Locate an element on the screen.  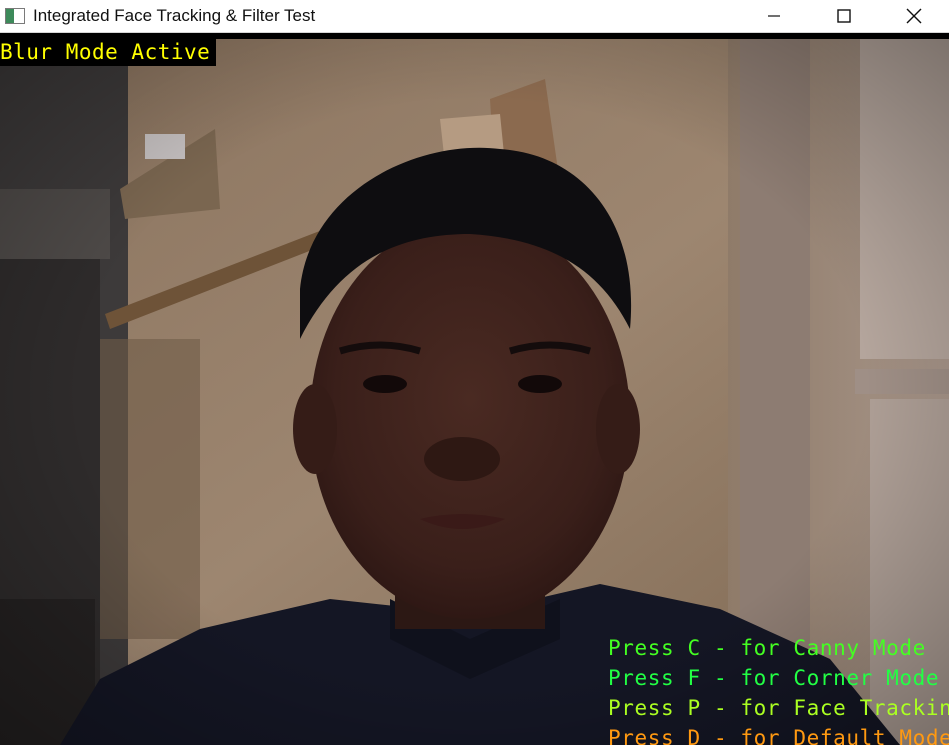
hint-default: Press D - for Default Mode is located at coordinates (778, 735).